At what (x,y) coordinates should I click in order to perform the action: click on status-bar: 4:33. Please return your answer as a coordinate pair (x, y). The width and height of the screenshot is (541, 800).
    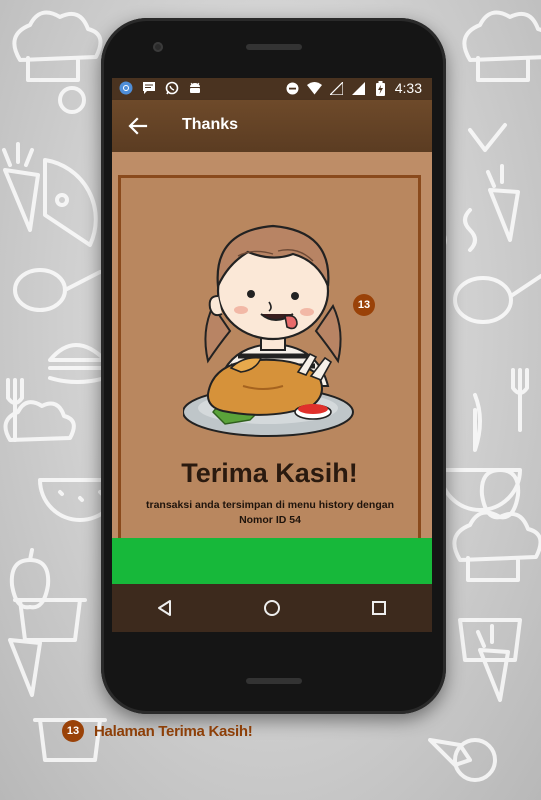
    Looking at the image, I should click on (272, 89).